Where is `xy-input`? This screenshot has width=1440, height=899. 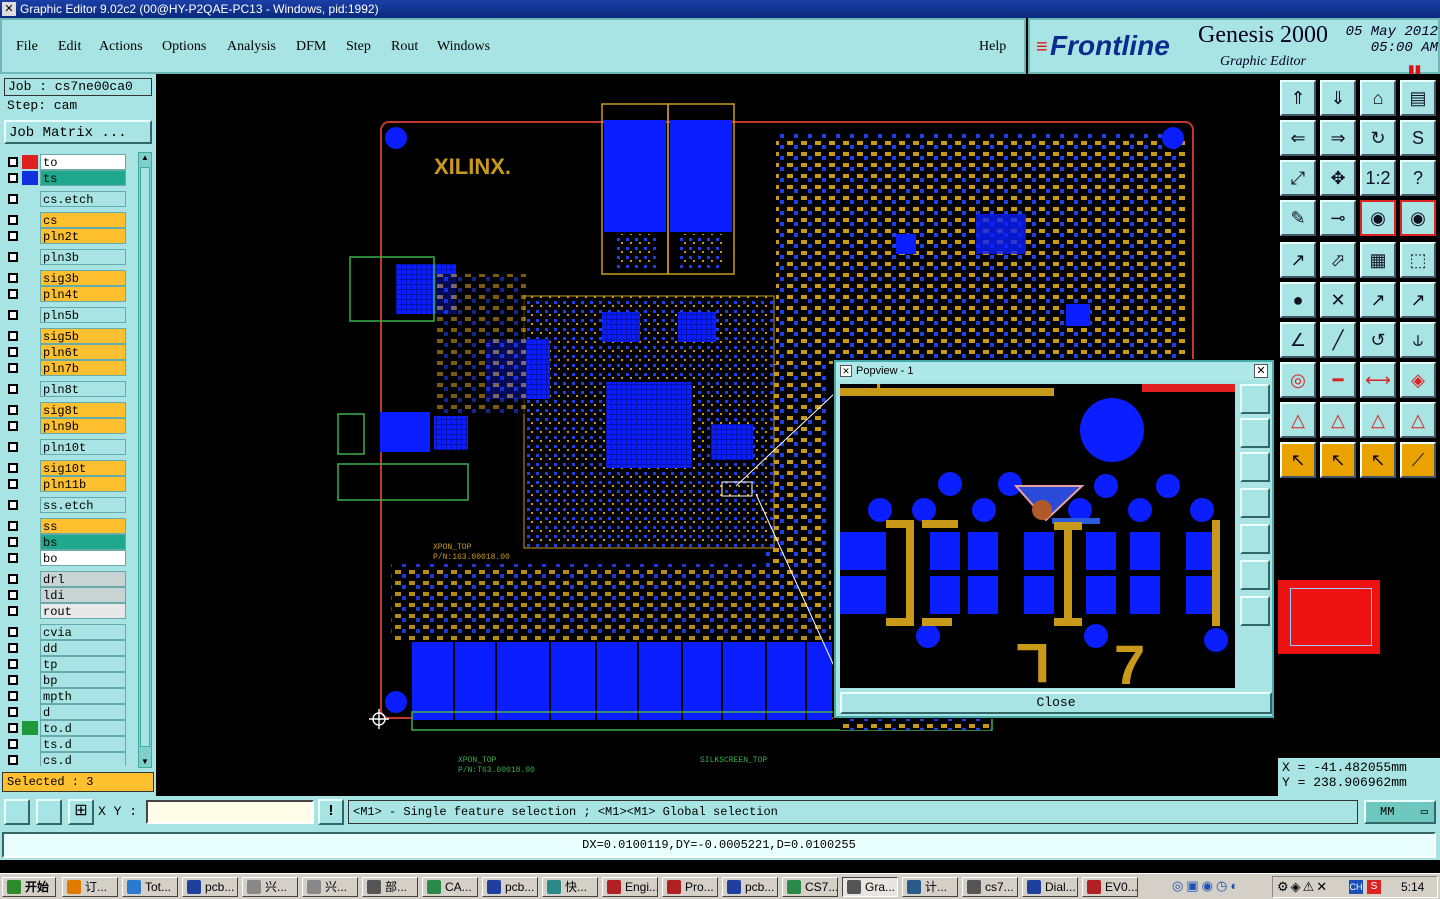 xy-input is located at coordinates (230, 812).